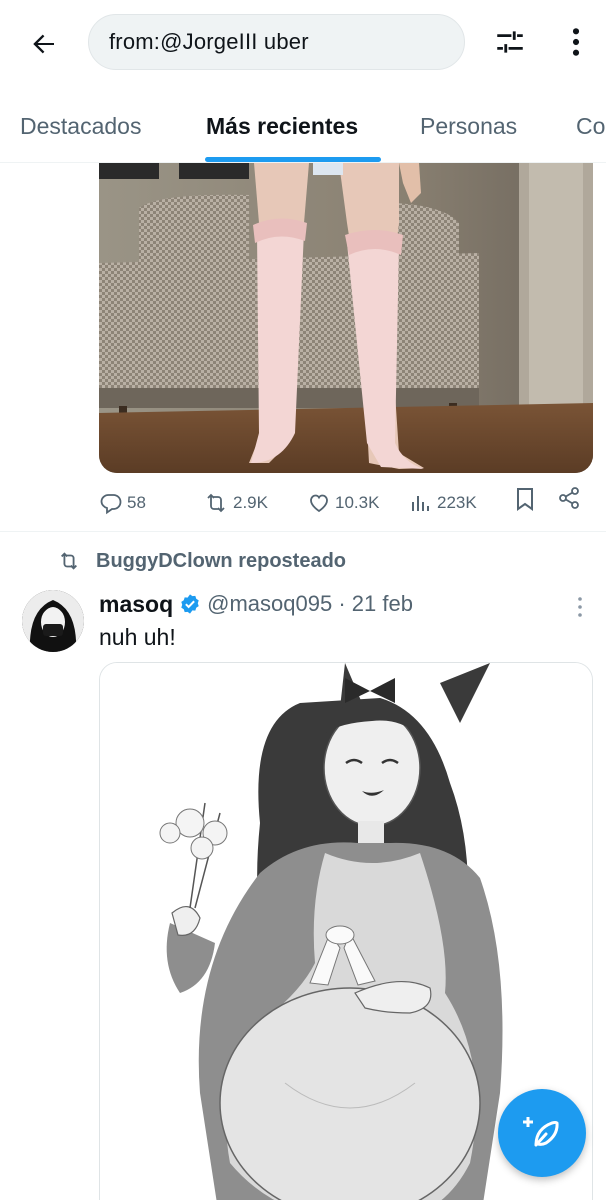  I want to click on share-icon, so click(569, 498).